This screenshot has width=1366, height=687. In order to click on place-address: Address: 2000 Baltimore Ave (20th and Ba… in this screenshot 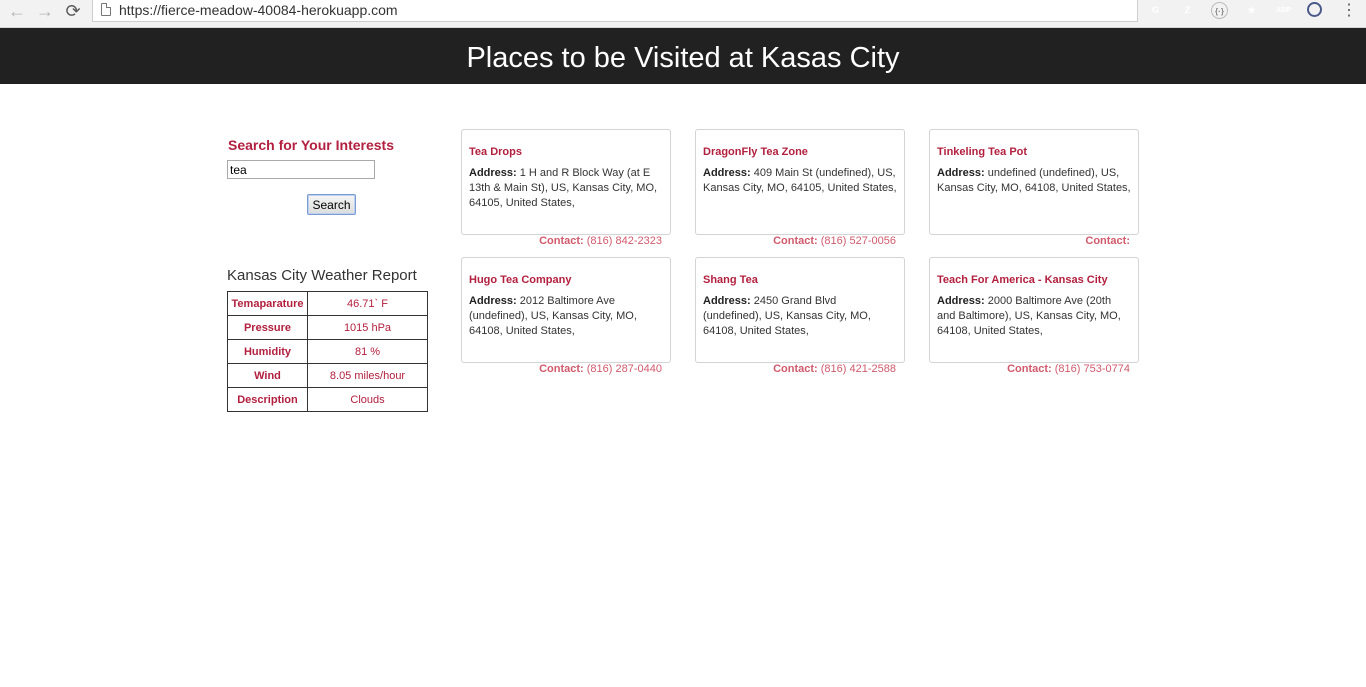, I will do `click(1034, 316)`.